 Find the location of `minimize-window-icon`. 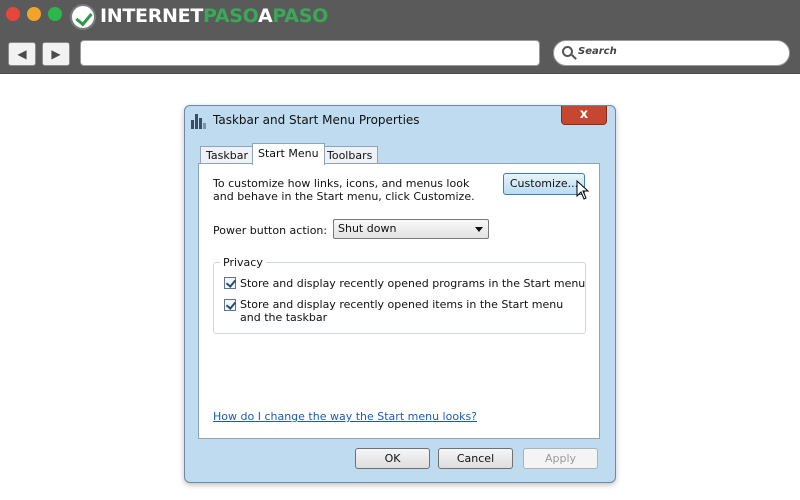

minimize-window-icon is located at coordinates (34, 14).